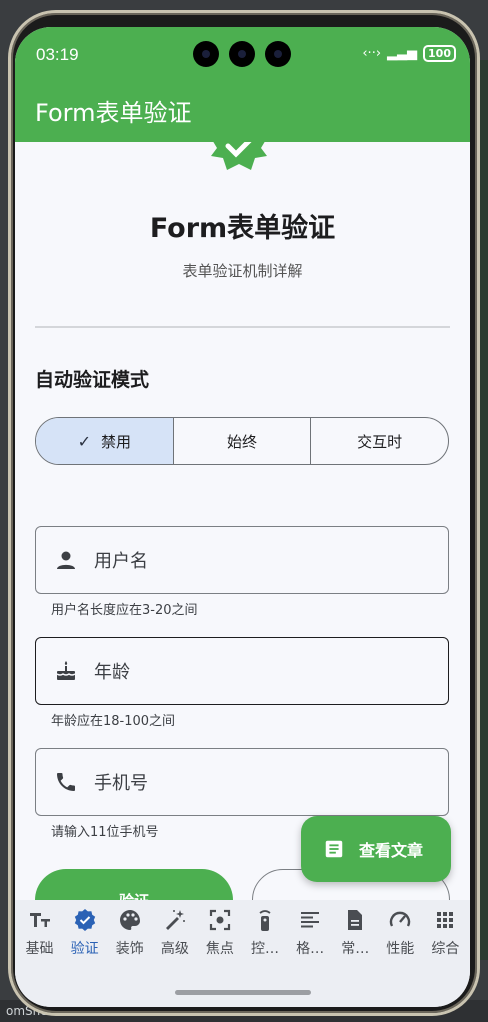 This screenshot has height=1022, width=488. What do you see at coordinates (242, 113) in the screenshot?
I see `app-bar: Form表单验证` at bounding box center [242, 113].